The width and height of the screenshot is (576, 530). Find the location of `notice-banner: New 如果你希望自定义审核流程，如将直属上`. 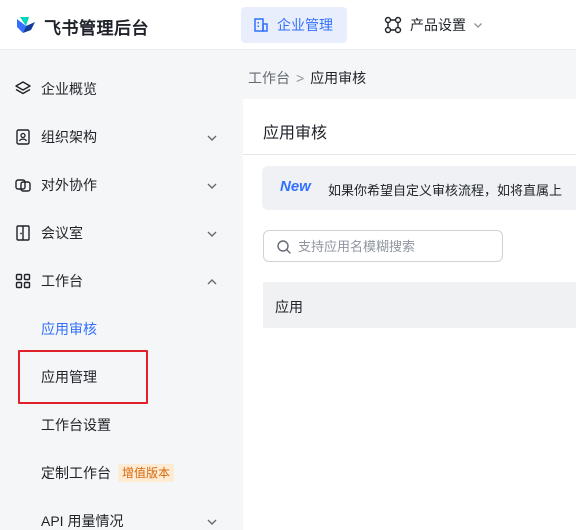

notice-banner: New 如果你希望自定义审核流程，如将直属上 is located at coordinates (419, 188).